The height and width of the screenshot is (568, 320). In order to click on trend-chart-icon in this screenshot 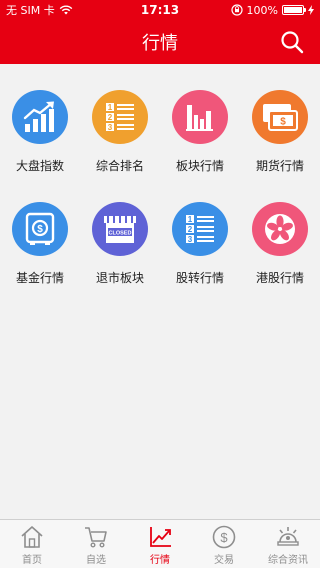, I will do `click(40, 117)`.